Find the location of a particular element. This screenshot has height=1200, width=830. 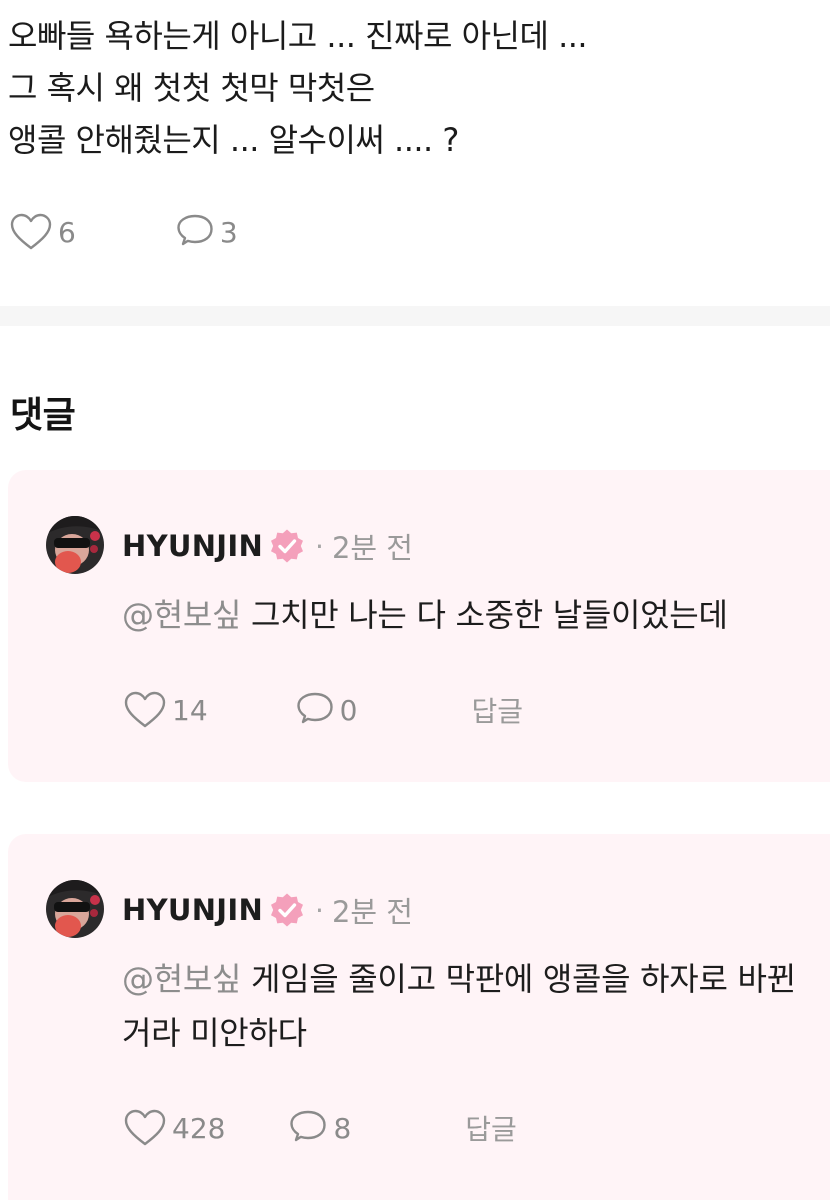

section-divider is located at coordinates (415, 316).